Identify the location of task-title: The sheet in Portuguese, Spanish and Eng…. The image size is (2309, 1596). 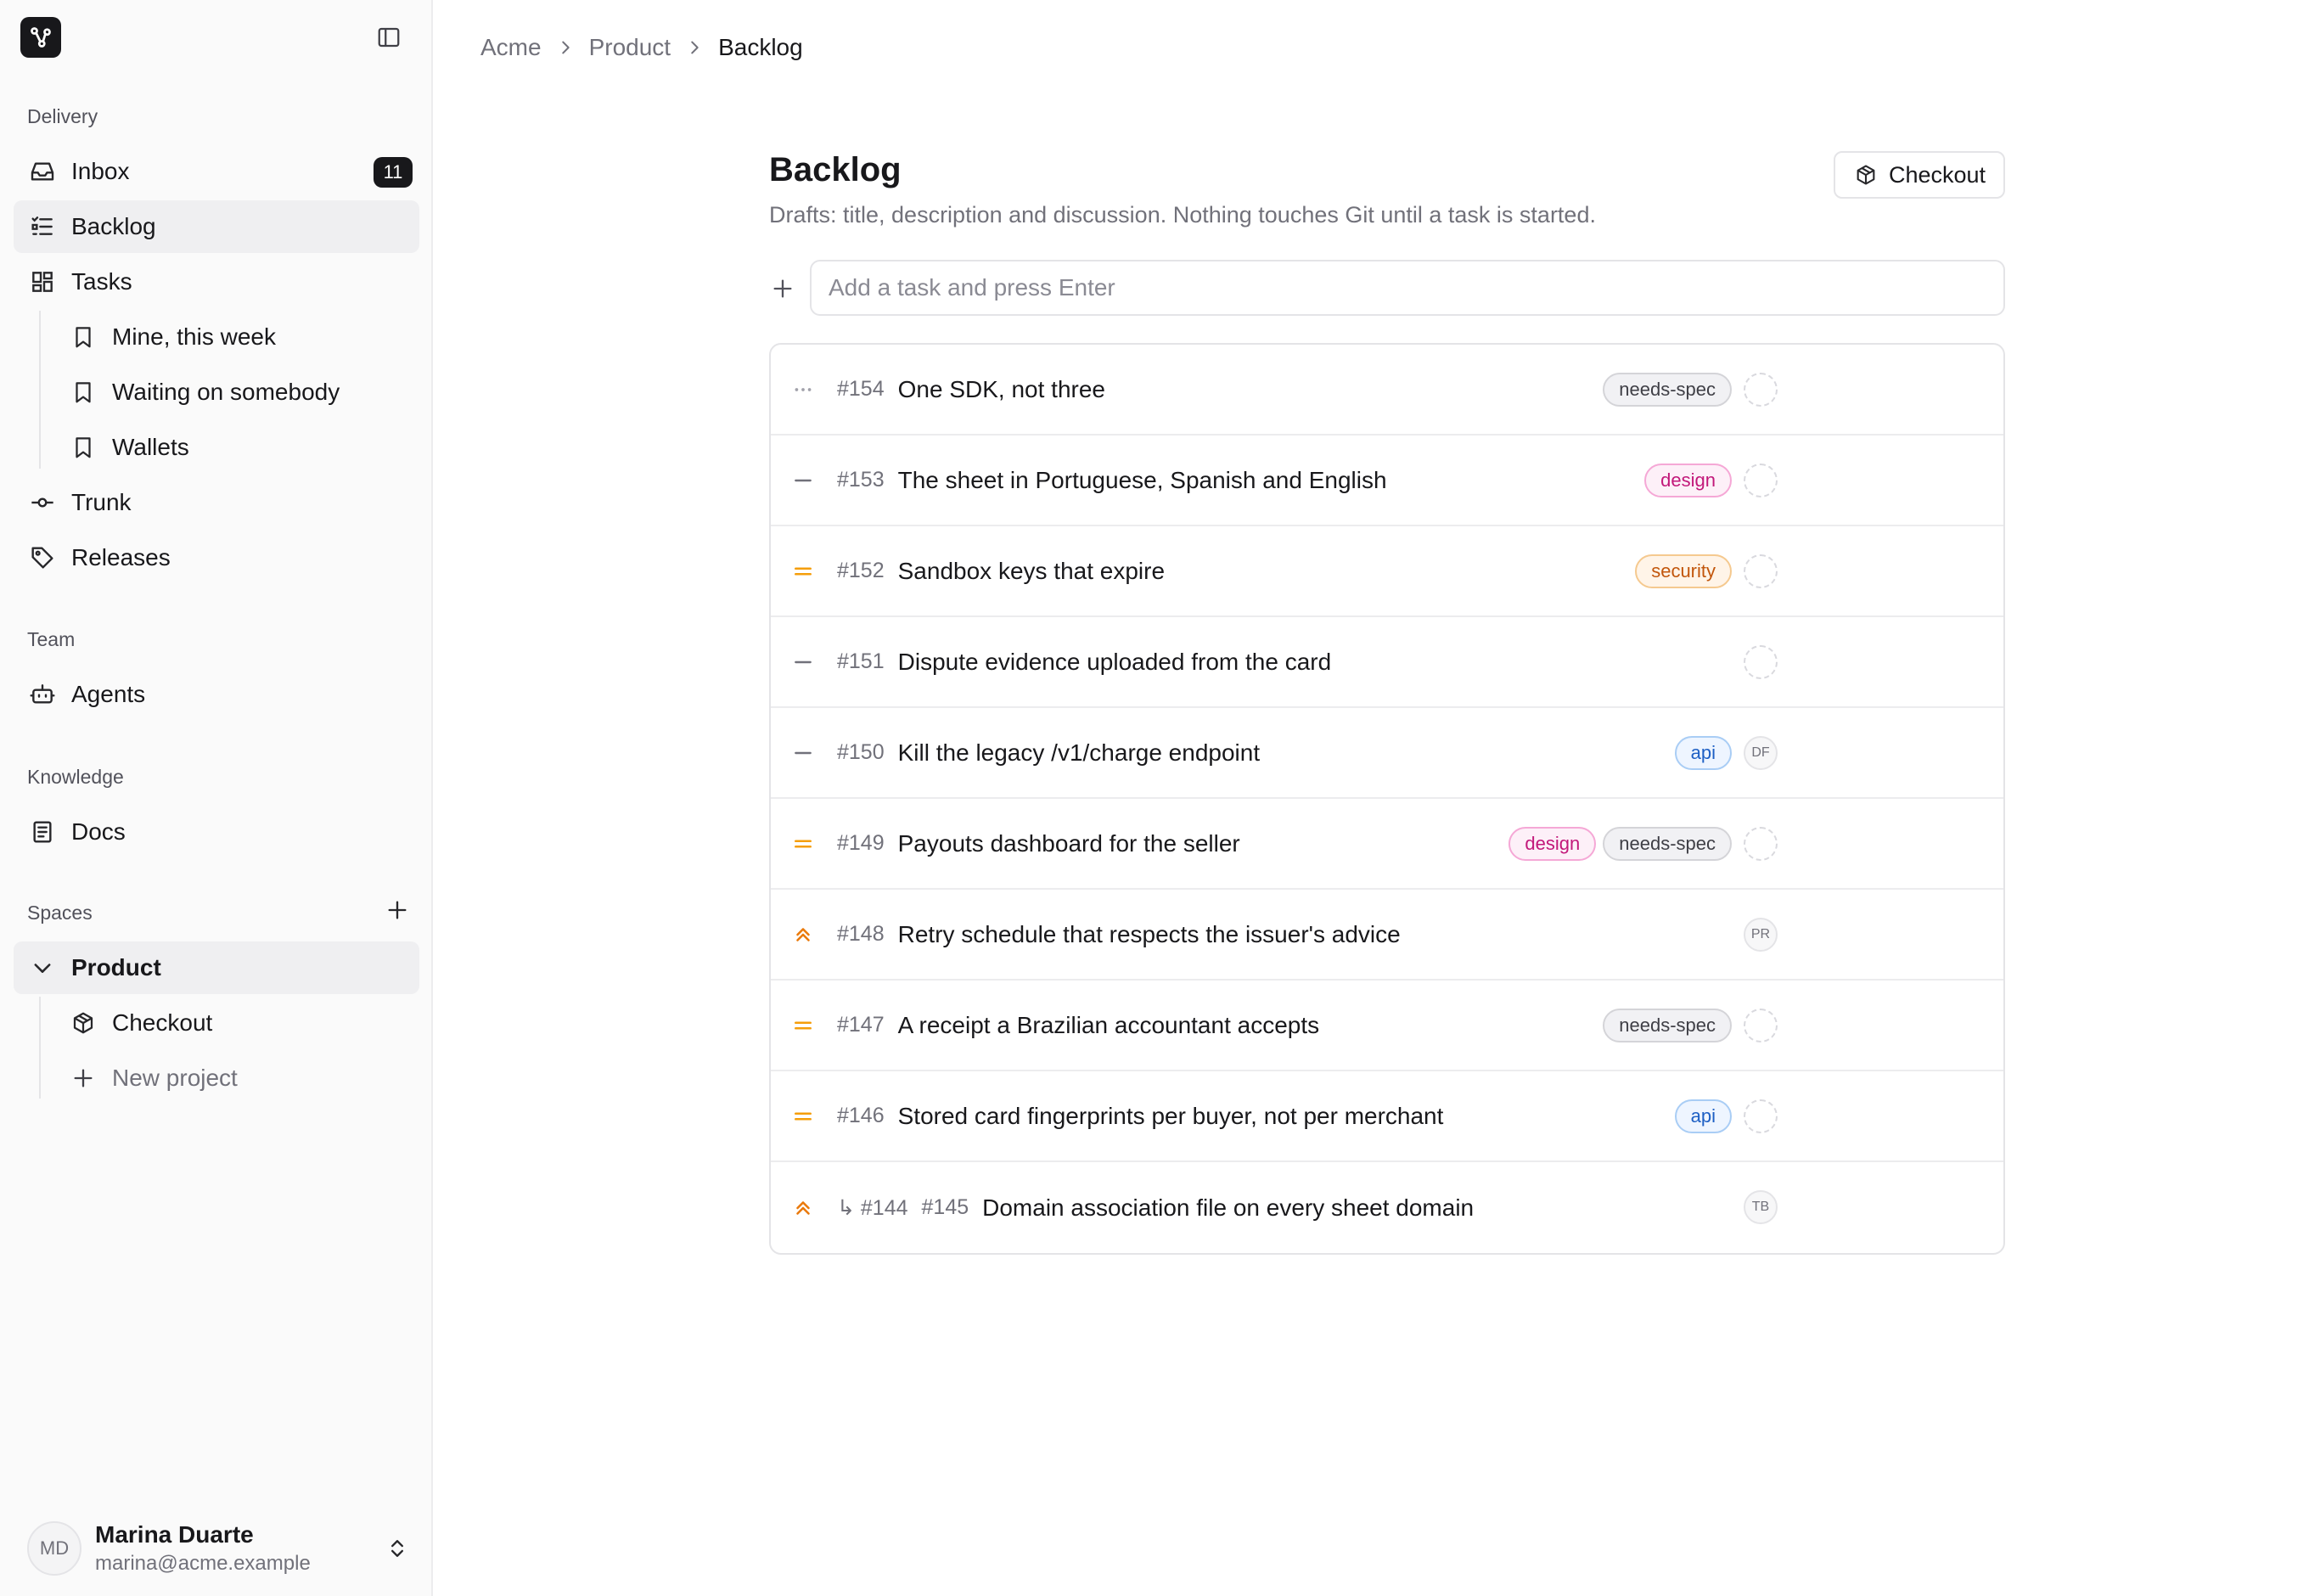
(1142, 481).